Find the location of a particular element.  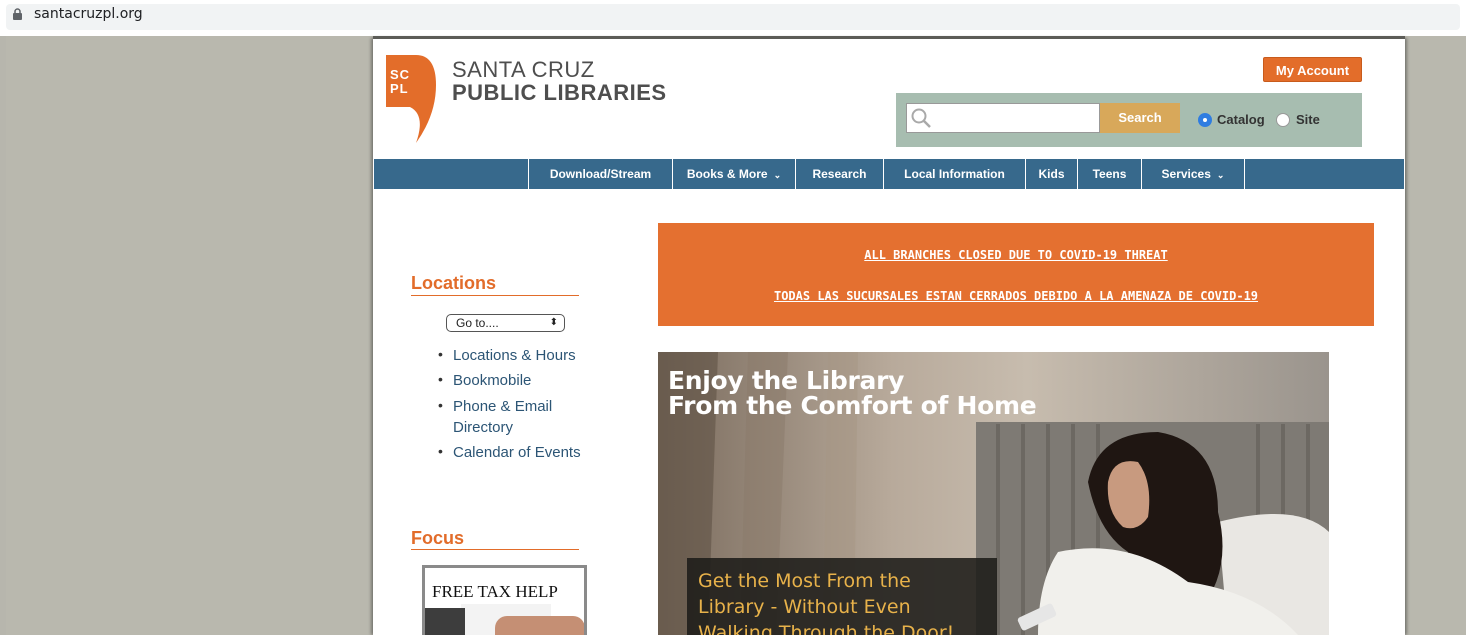

focus-image-caption: FREE TAX HELP is located at coordinates (495, 591).